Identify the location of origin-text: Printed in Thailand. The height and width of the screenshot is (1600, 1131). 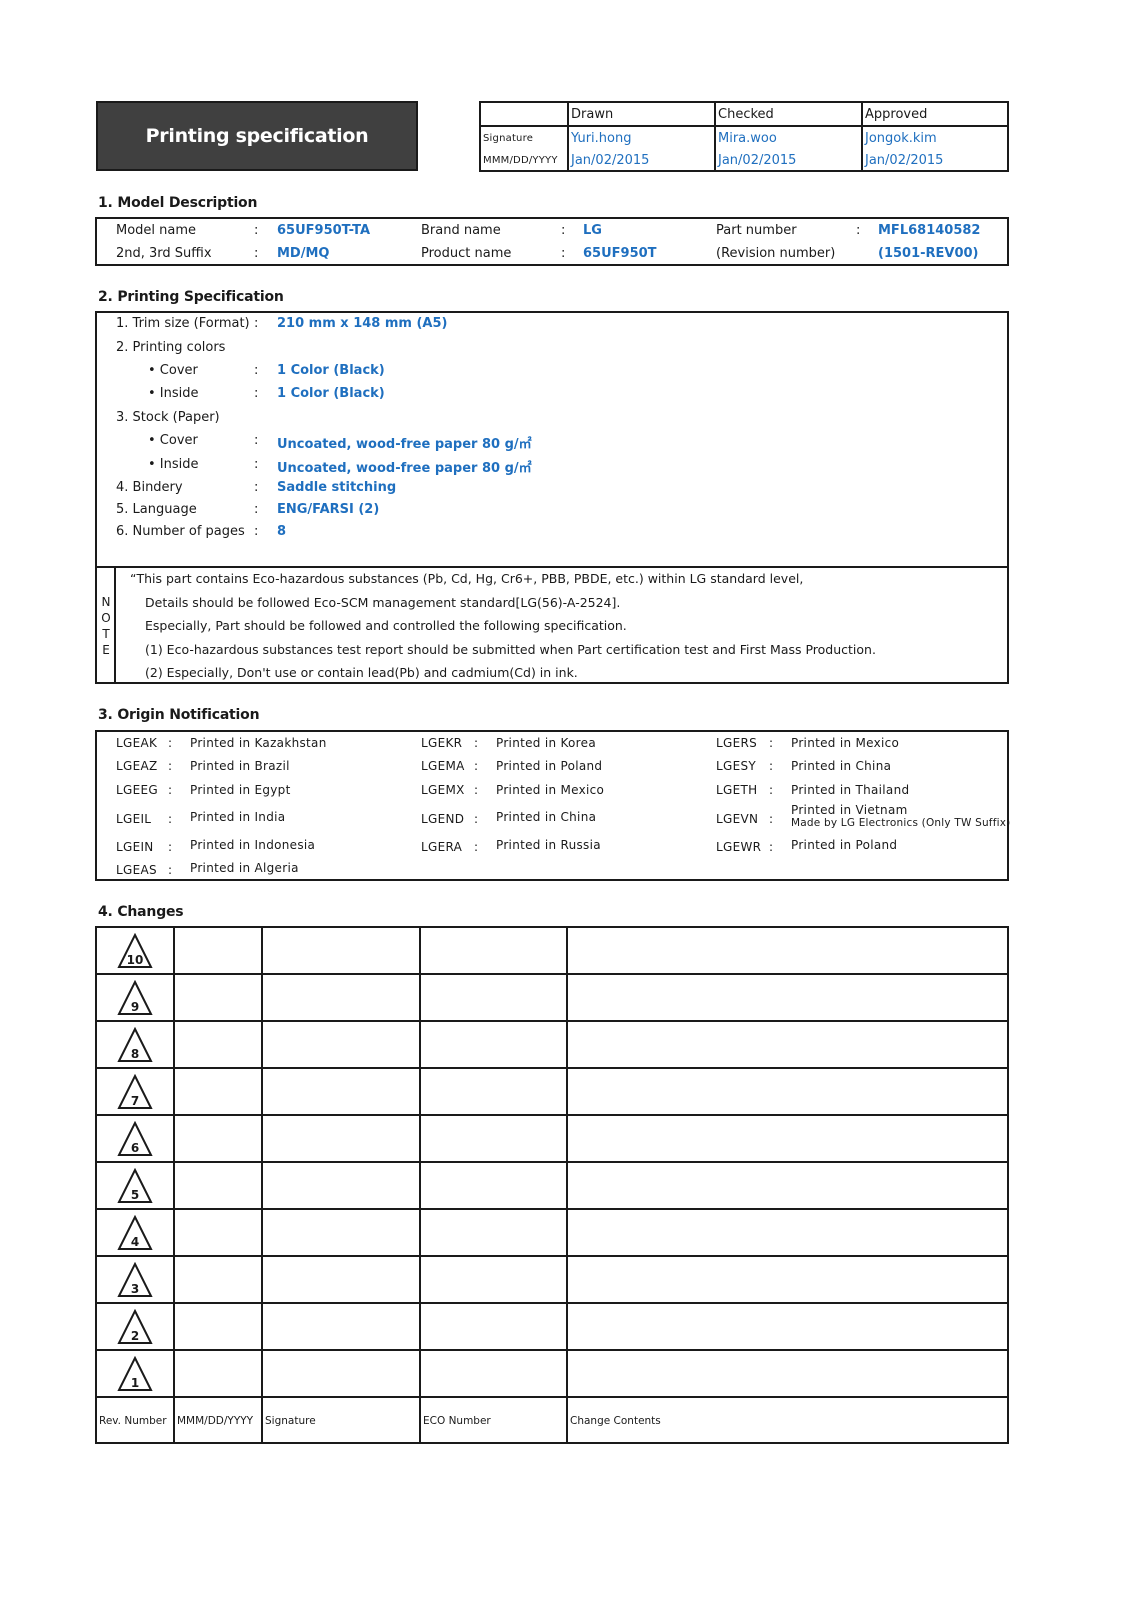
(850, 790).